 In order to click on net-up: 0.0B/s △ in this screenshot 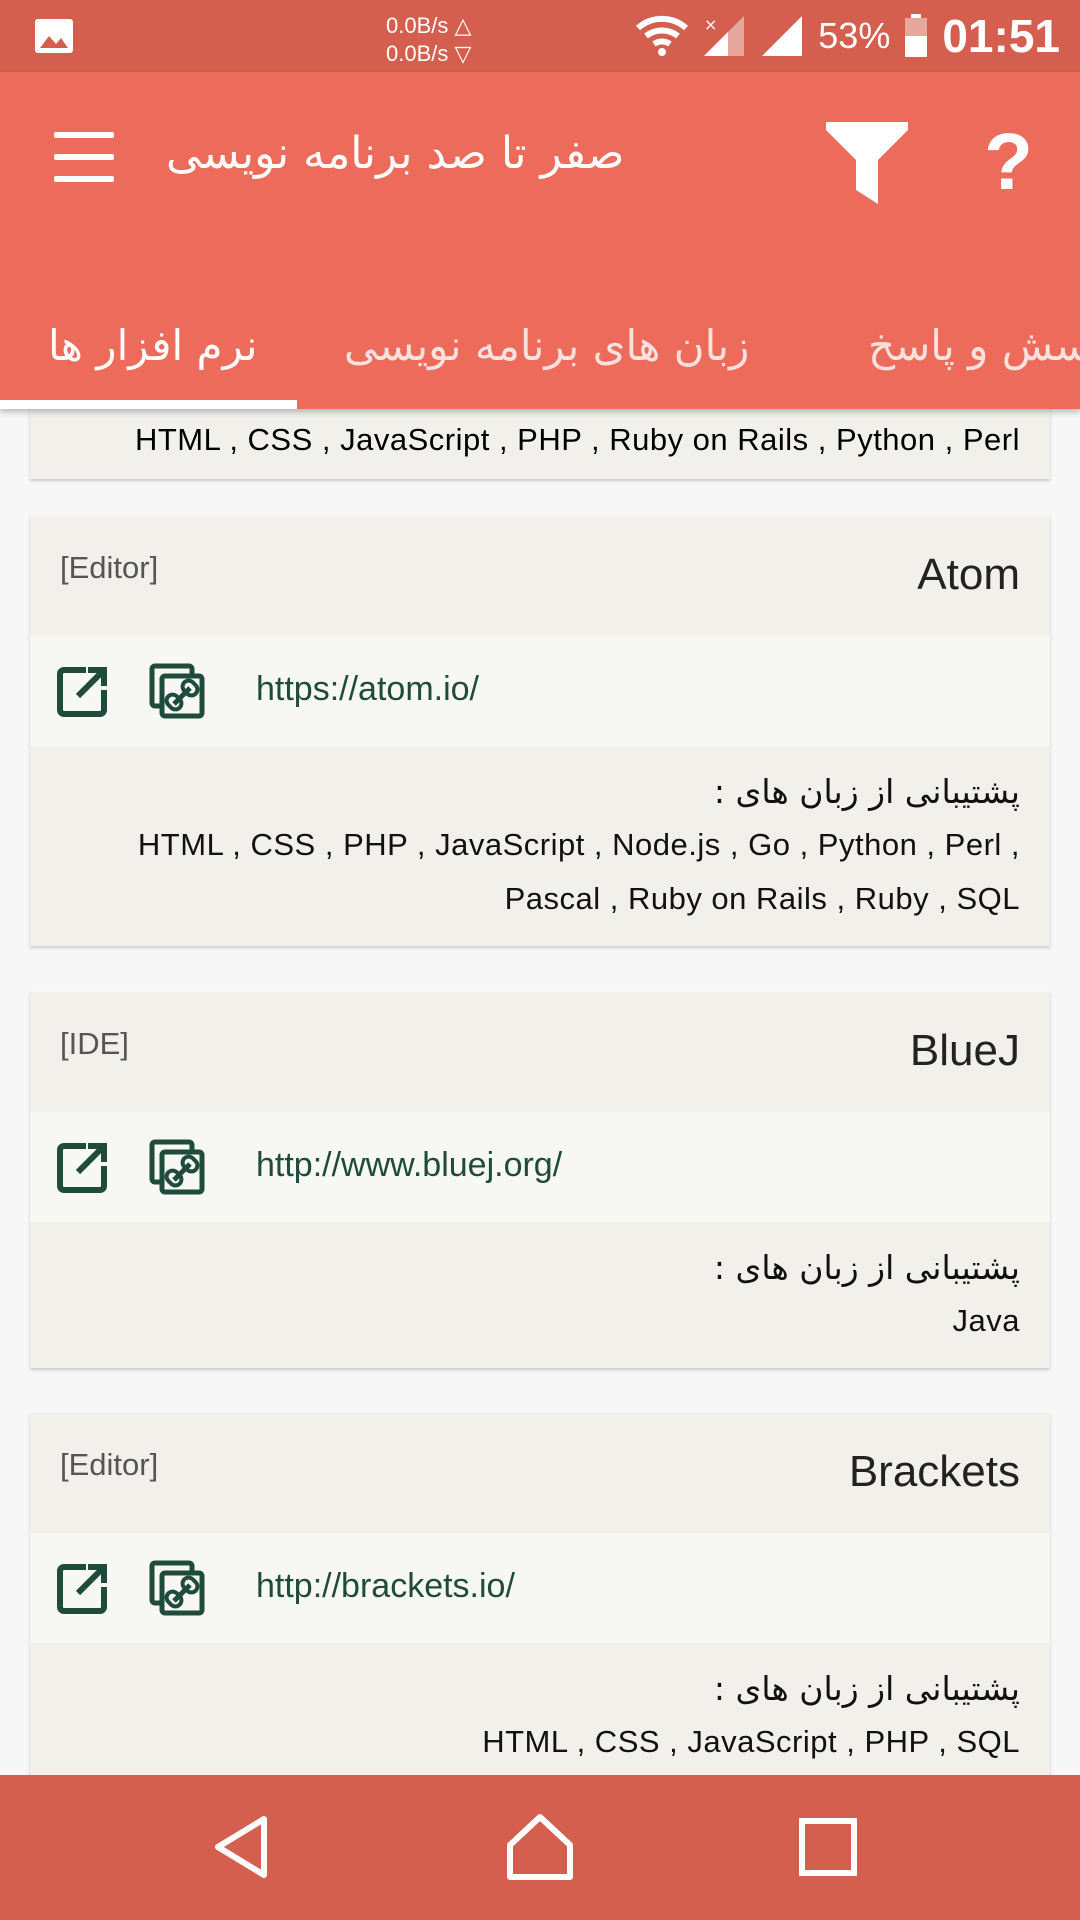, I will do `click(429, 25)`.